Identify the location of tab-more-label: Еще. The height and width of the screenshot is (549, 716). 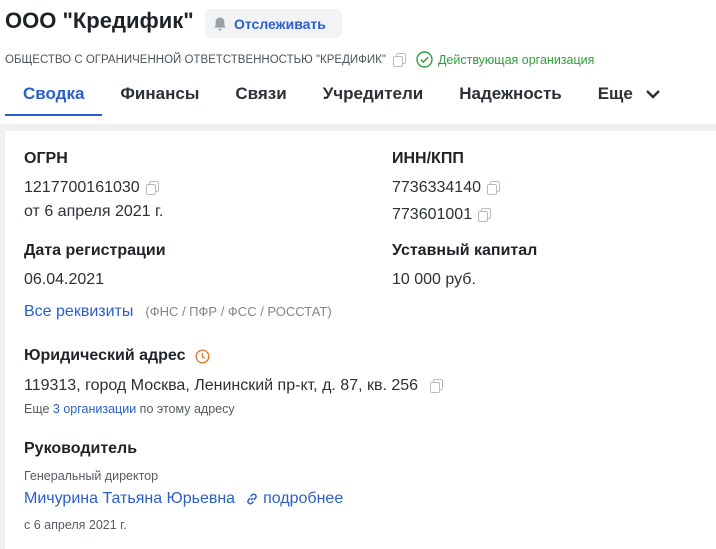
(615, 93).